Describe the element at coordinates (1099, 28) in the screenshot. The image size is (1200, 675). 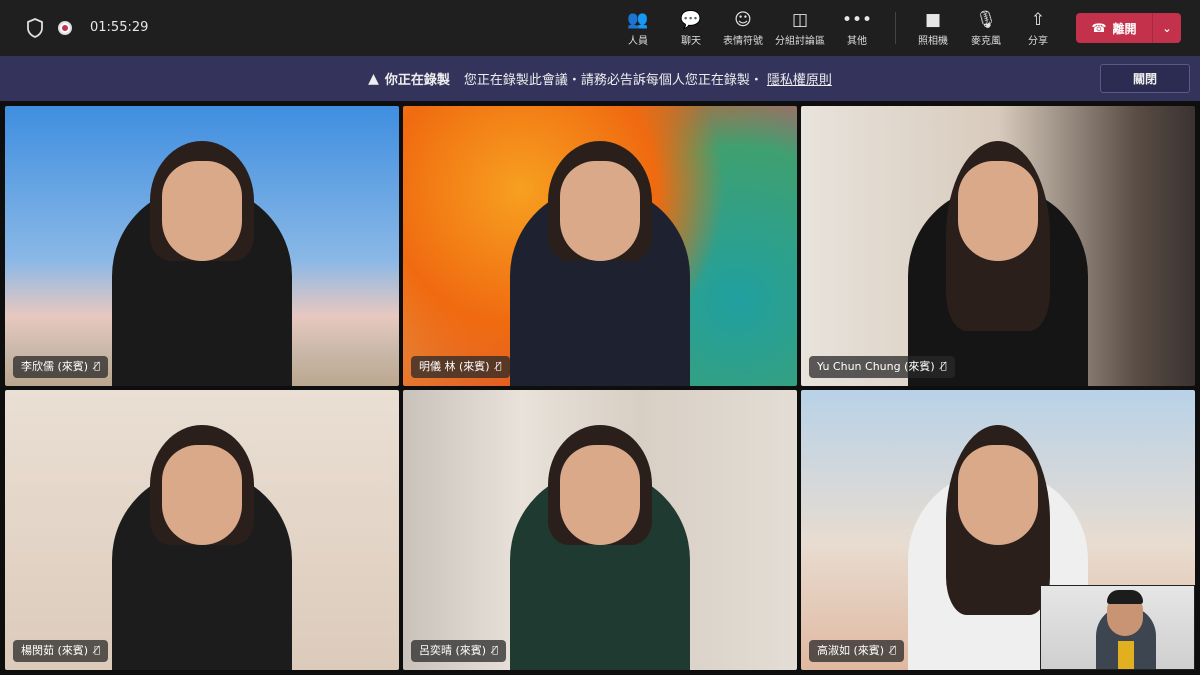
I see `phone-hangup-icon: ☎` at that location.